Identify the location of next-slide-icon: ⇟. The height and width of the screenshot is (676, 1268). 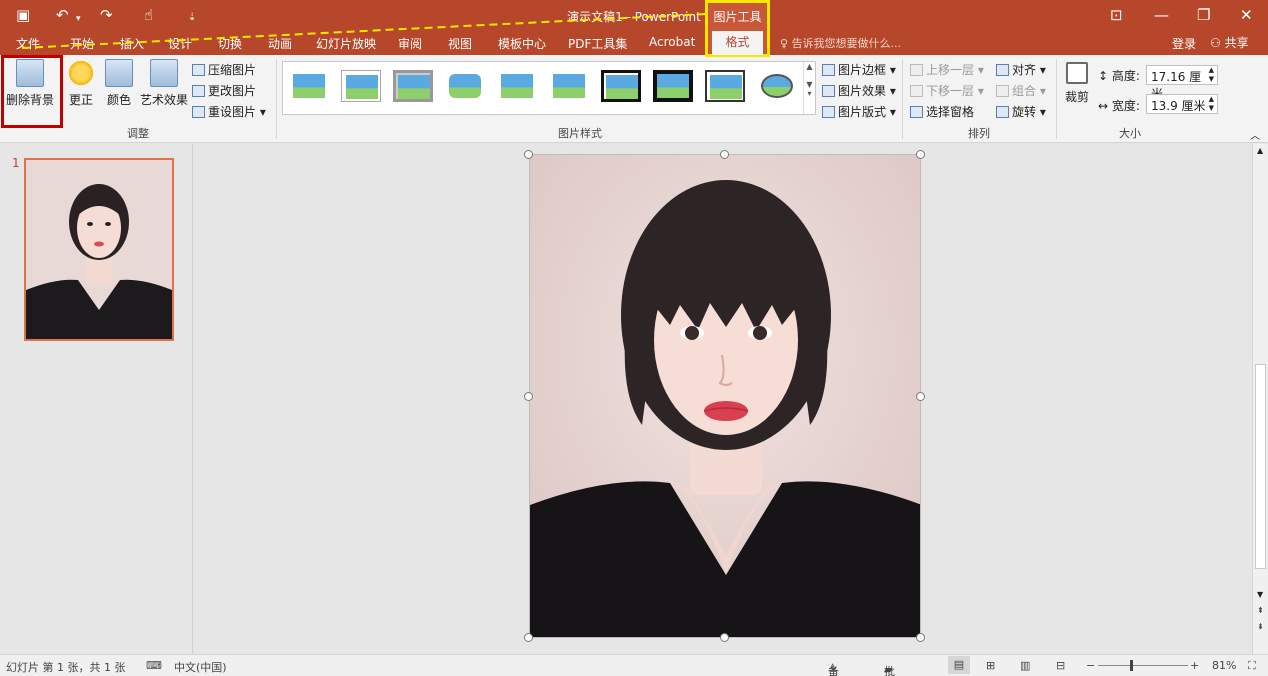
(1260, 626).